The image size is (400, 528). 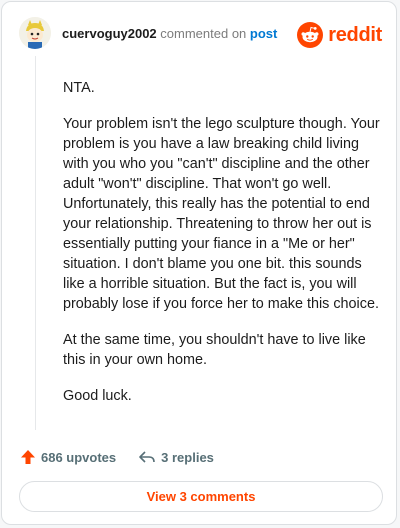 I want to click on avatar-icon, so click(x=35, y=33).